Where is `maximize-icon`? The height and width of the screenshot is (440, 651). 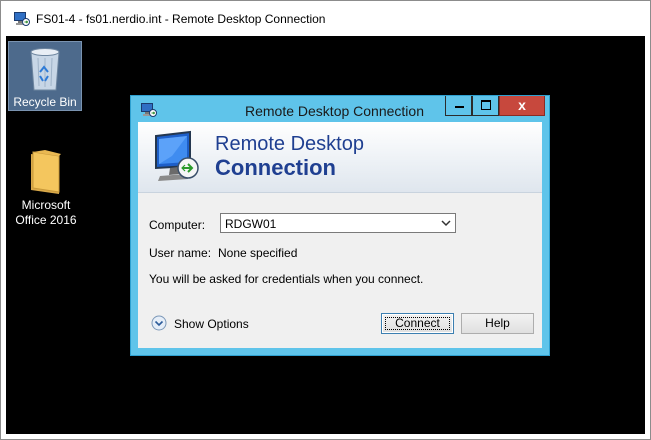 maximize-icon is located at coordinates (486, 105).